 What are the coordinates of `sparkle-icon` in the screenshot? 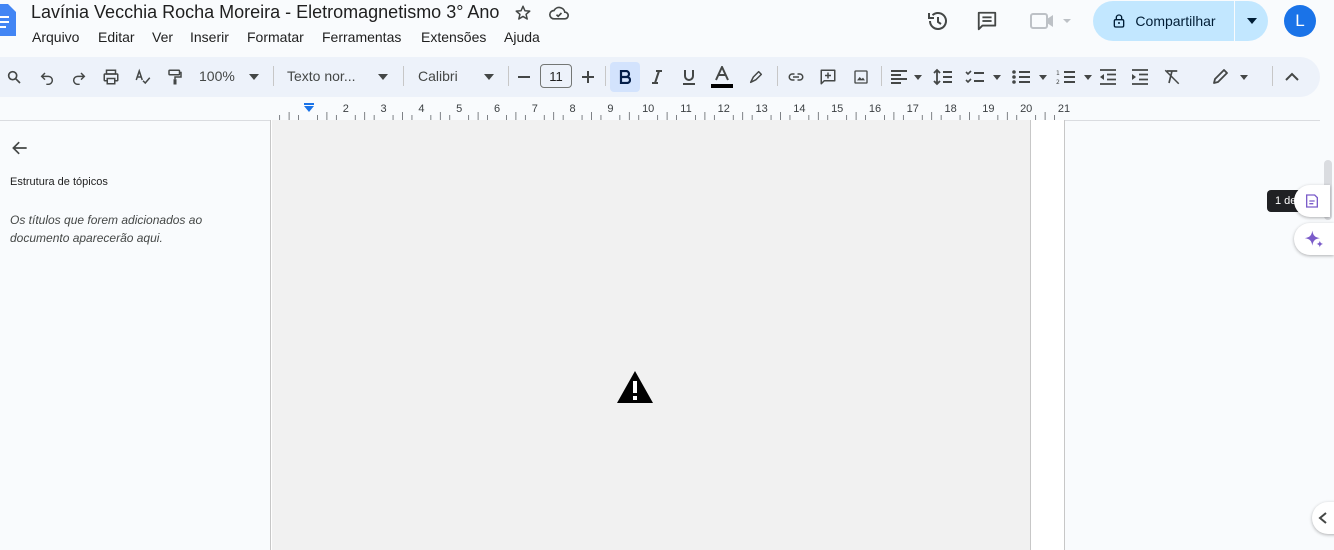 It's located at (1314, 239).